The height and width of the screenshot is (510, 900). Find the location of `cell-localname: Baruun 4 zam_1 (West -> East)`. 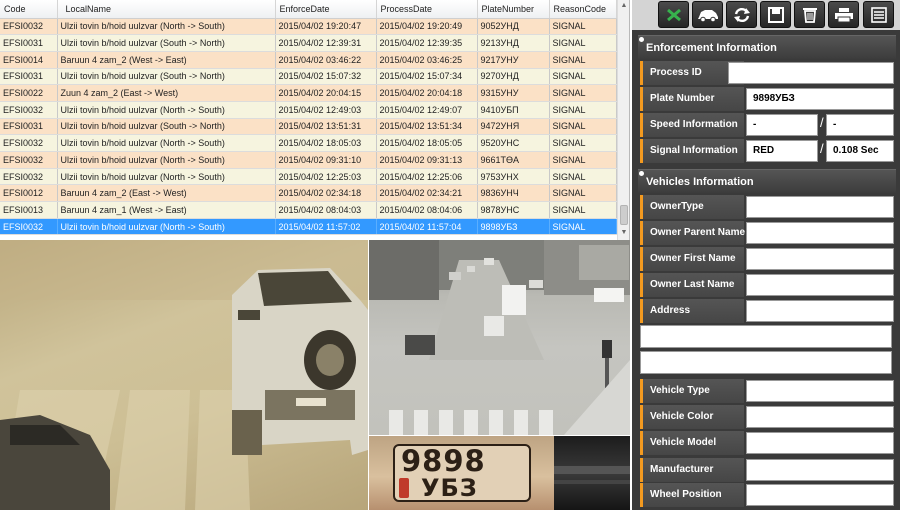

cell-localname: Baruun 4 zam_1 (West -> East) is located at coordinates (166, 210).